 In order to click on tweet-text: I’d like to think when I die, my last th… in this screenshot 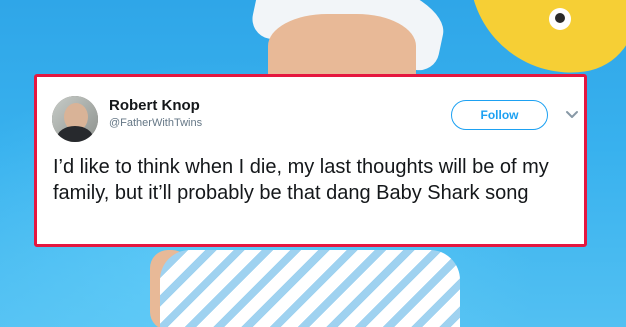, I will do `click(301, 180)`.